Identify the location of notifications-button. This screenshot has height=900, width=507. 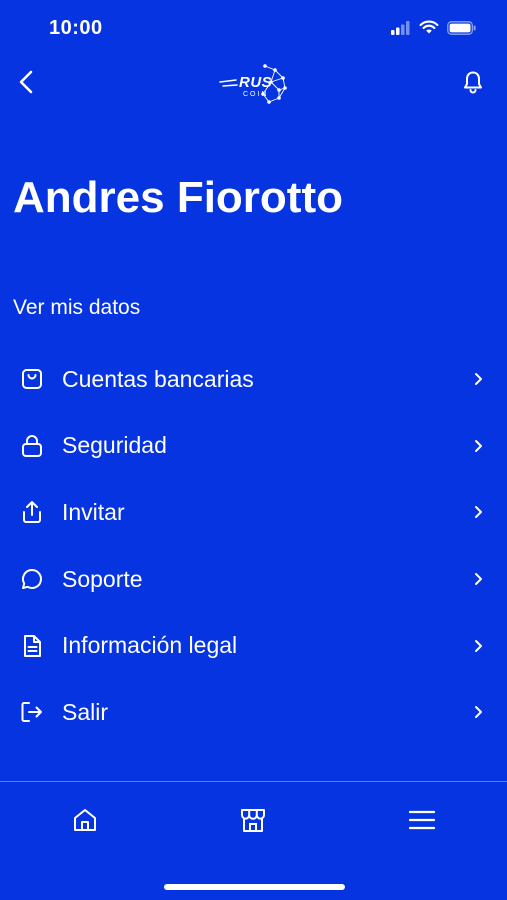
(473, 84).